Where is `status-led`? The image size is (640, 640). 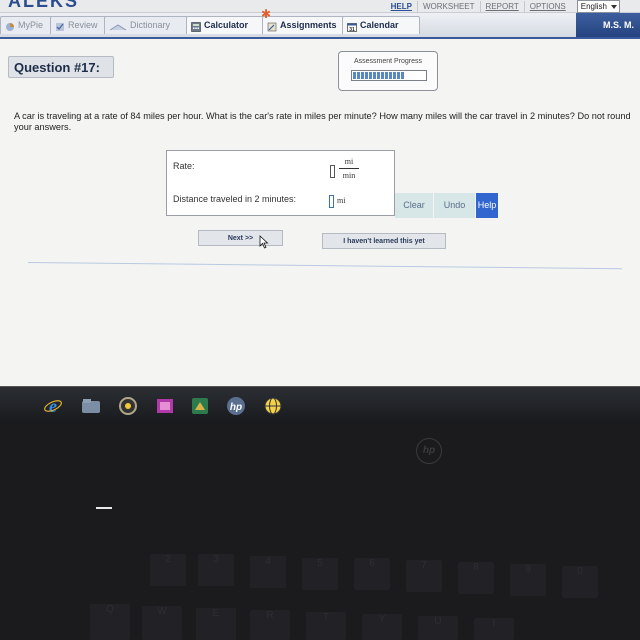 status-led is located at coordinates (104, 508).